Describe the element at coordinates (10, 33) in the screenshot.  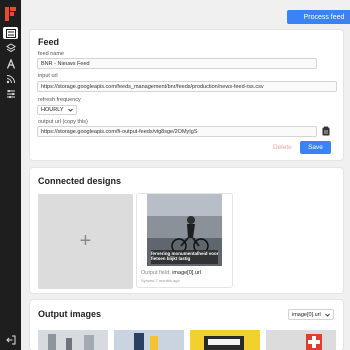
I see `list-icon` at that location.